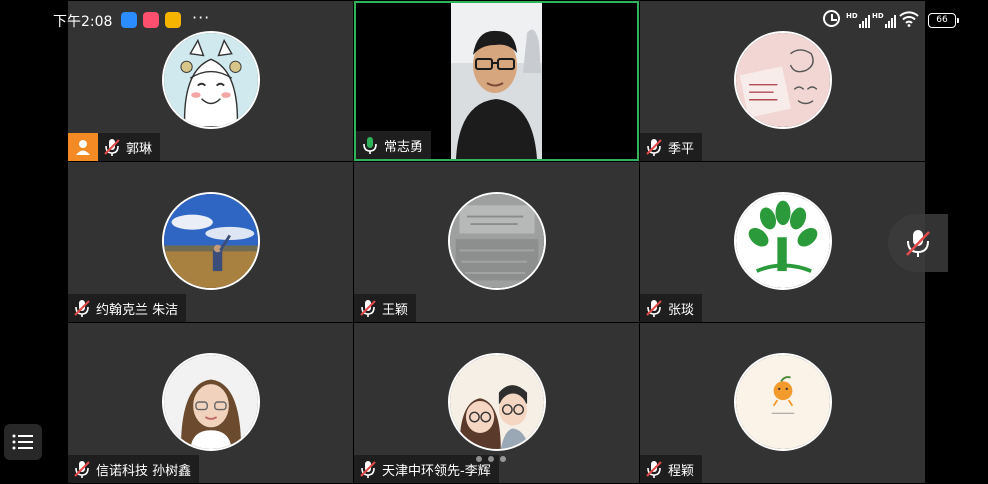 This screenshot has height=484, width=988. I want to click on participant-name-tag: 程颖, so click(671, 469).